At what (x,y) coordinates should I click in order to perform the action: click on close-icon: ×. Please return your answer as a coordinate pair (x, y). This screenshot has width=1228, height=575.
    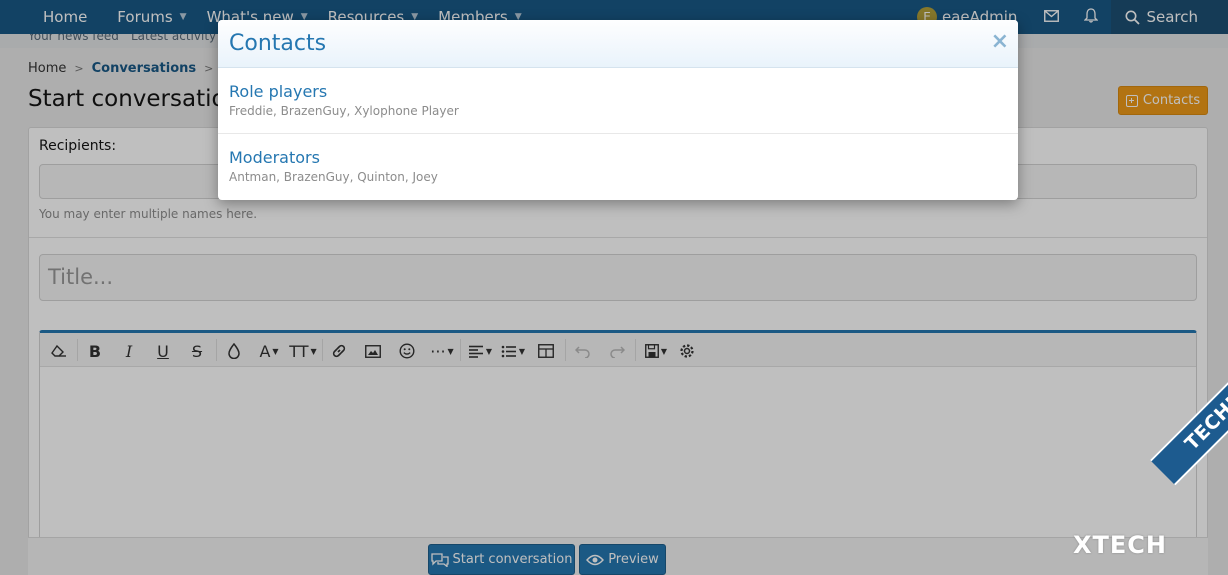
    Looking at the image, I should click on (1000, 41).